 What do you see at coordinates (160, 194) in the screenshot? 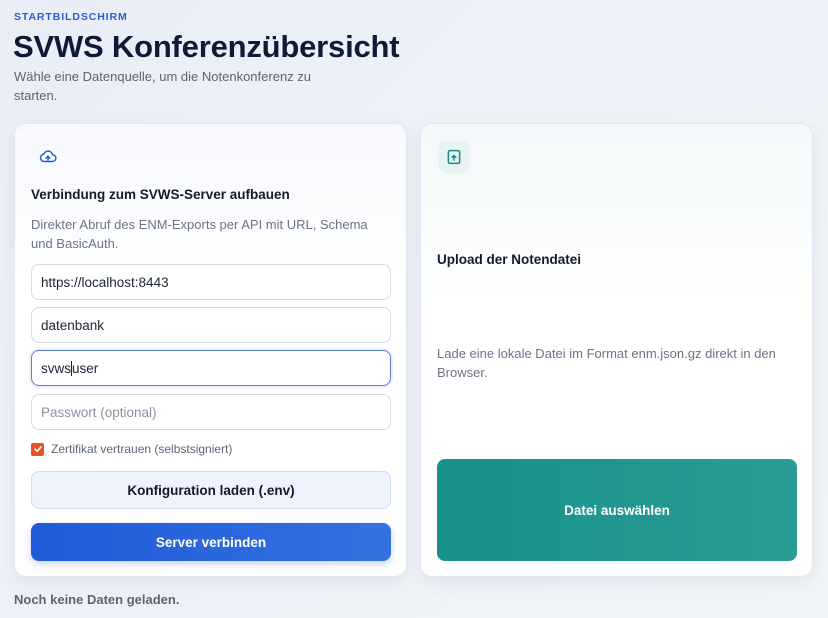
I see `server-card-title: Verbindung zum SVWS-Server aufbauen` at bounding box center [160, 194].